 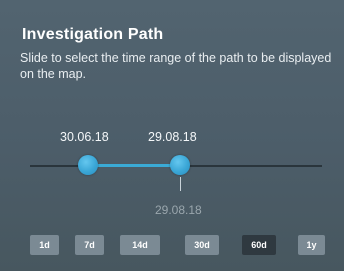 I want to click on range-start-handle, so click(x=88, y=165).